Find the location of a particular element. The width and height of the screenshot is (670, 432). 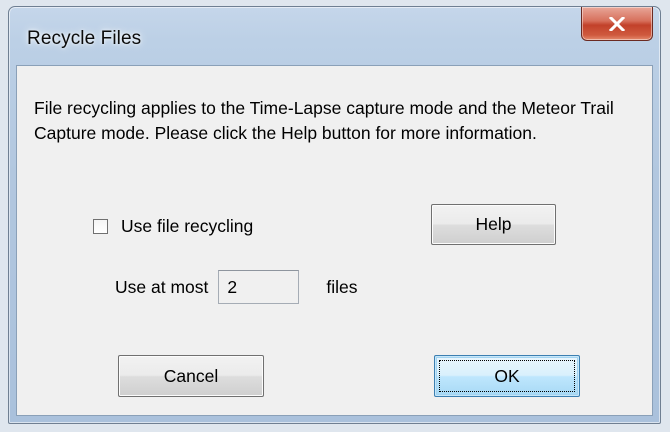

ok-button-label: OK is located at coordinates (507, 375).